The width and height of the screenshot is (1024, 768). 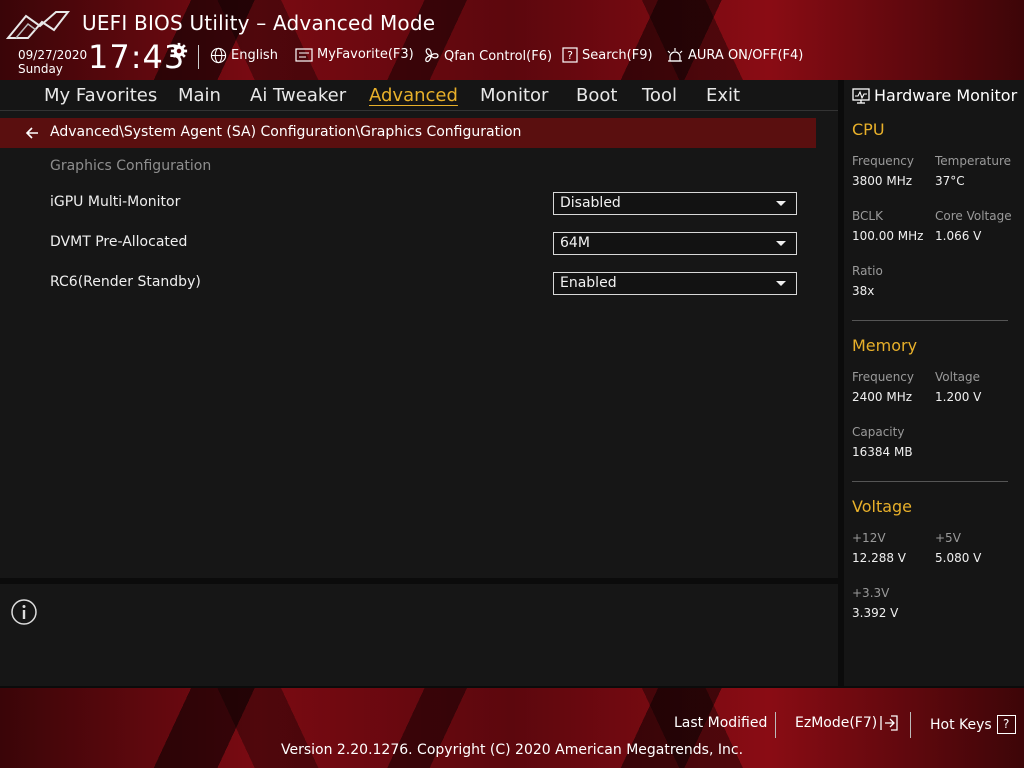 I want to click on cpu-ratio-label: Ratio, so click(x=867, y=271).